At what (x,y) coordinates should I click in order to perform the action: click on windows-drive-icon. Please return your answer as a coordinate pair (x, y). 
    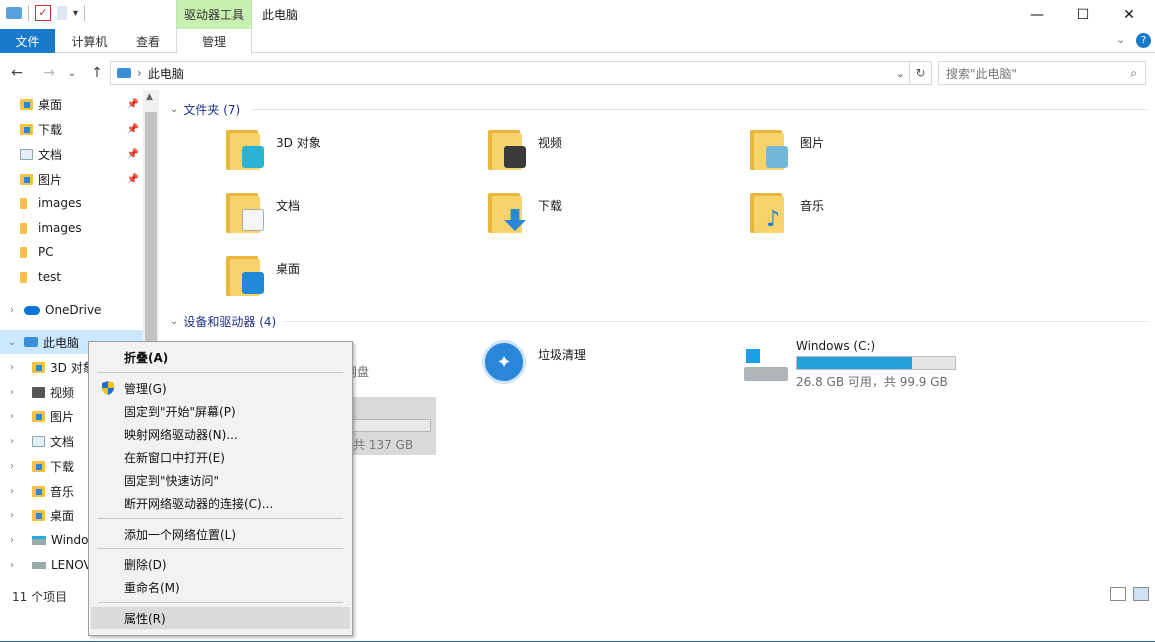
    Looking at the image, I should click on (39, 540).